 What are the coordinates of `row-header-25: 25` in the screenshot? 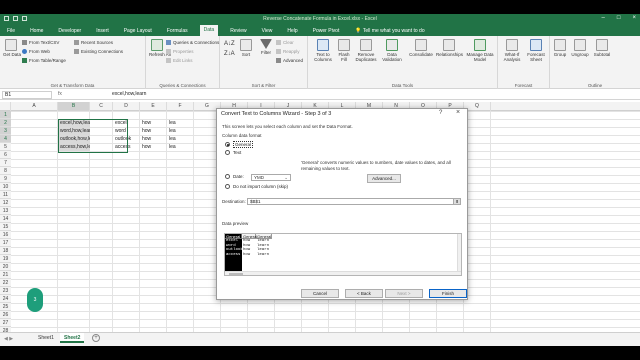 It's located at (5, 307).